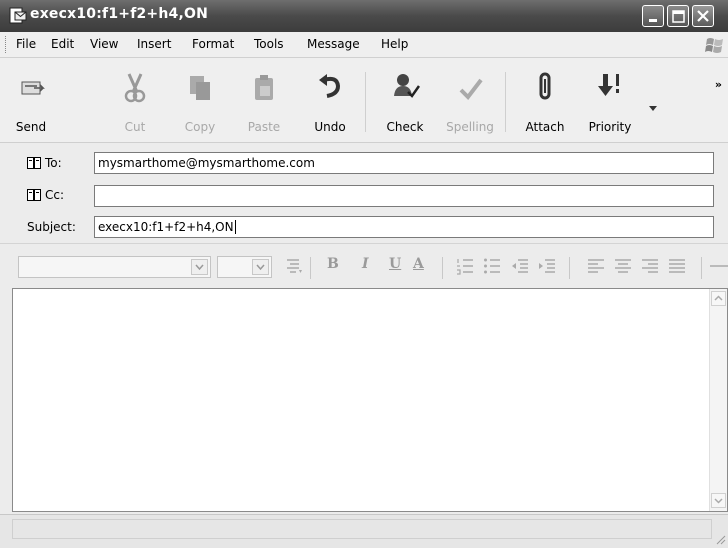 The image size is (728, 548). Describe the element at coordinates (55, 195) in the screenshot. I see `cc-label: Cc:` at that location.